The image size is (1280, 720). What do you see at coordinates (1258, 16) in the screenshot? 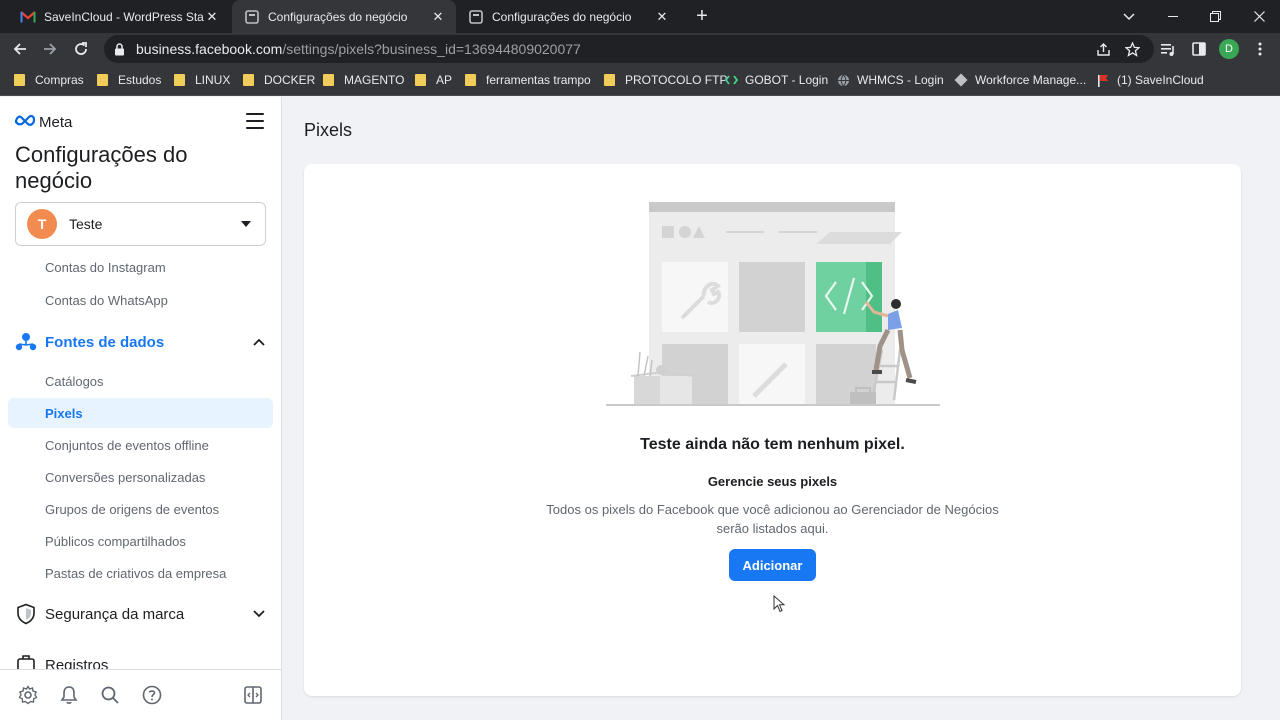
I see `close-window-icon` at bounding box center [1258, 16].